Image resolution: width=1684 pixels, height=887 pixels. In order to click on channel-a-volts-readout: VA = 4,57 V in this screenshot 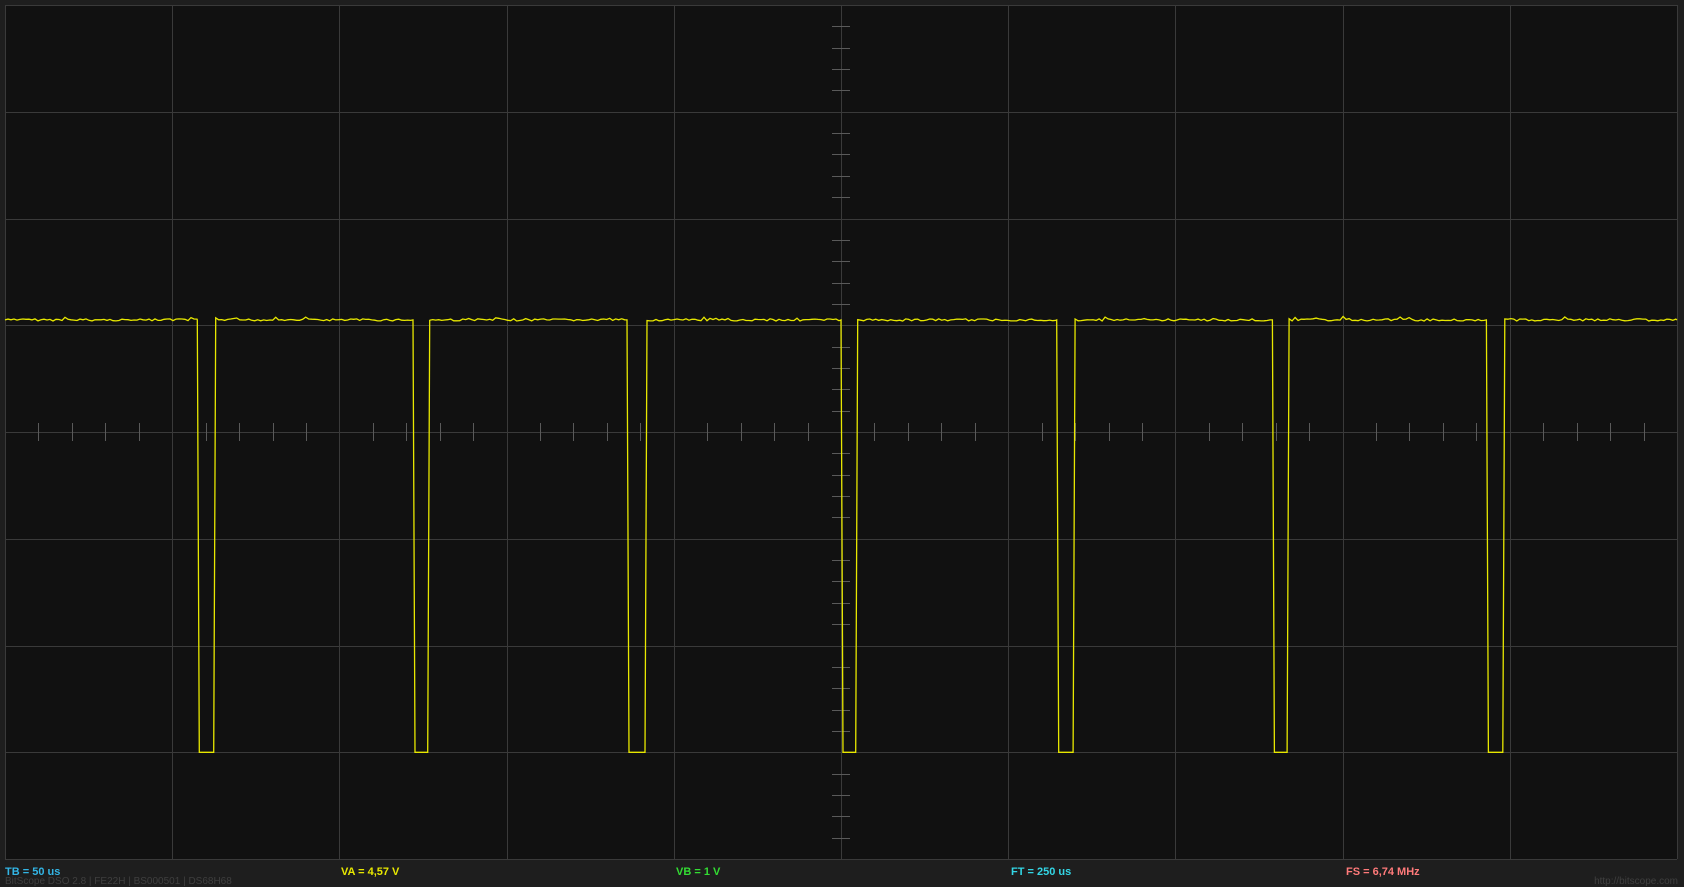, I will do `click(370, 872)`.